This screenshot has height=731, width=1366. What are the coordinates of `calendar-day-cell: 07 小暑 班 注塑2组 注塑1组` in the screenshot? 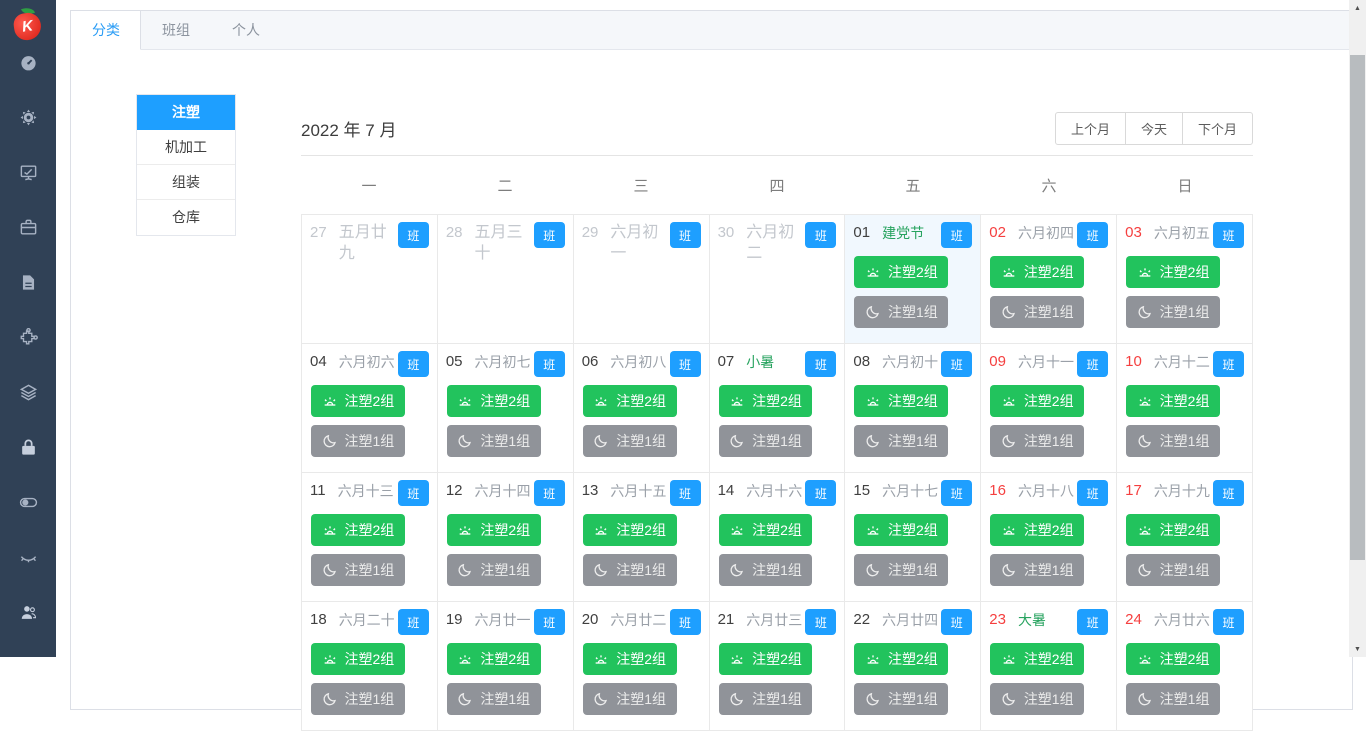 It's located at (777, 408).